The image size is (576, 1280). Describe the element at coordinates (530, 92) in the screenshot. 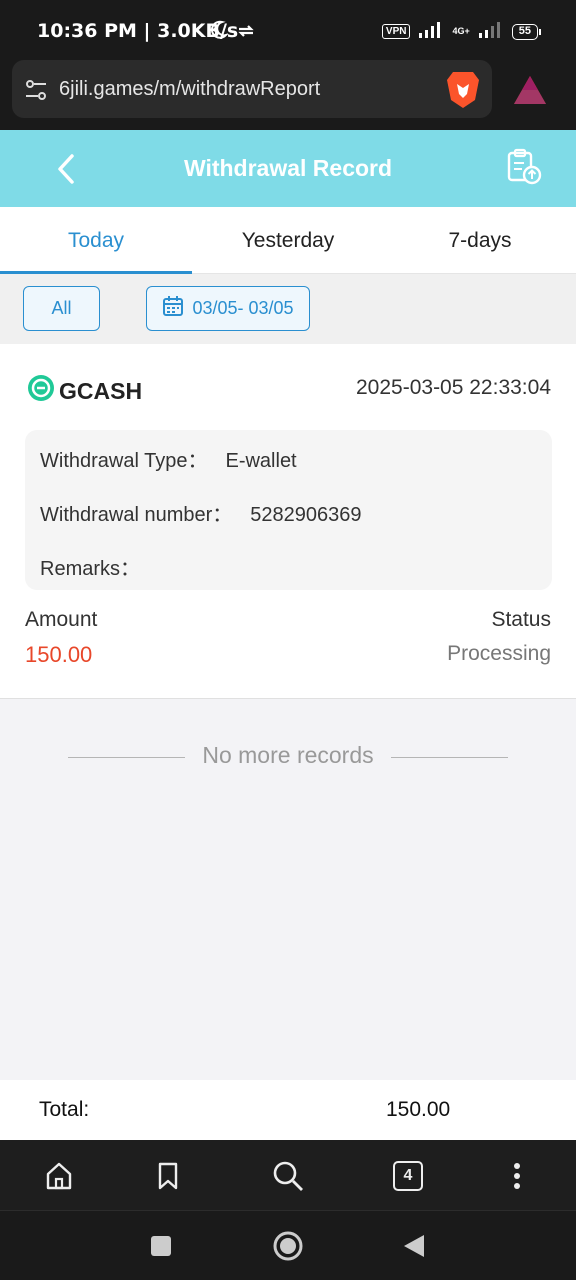

I see `brave-rewards-icon` at that location.